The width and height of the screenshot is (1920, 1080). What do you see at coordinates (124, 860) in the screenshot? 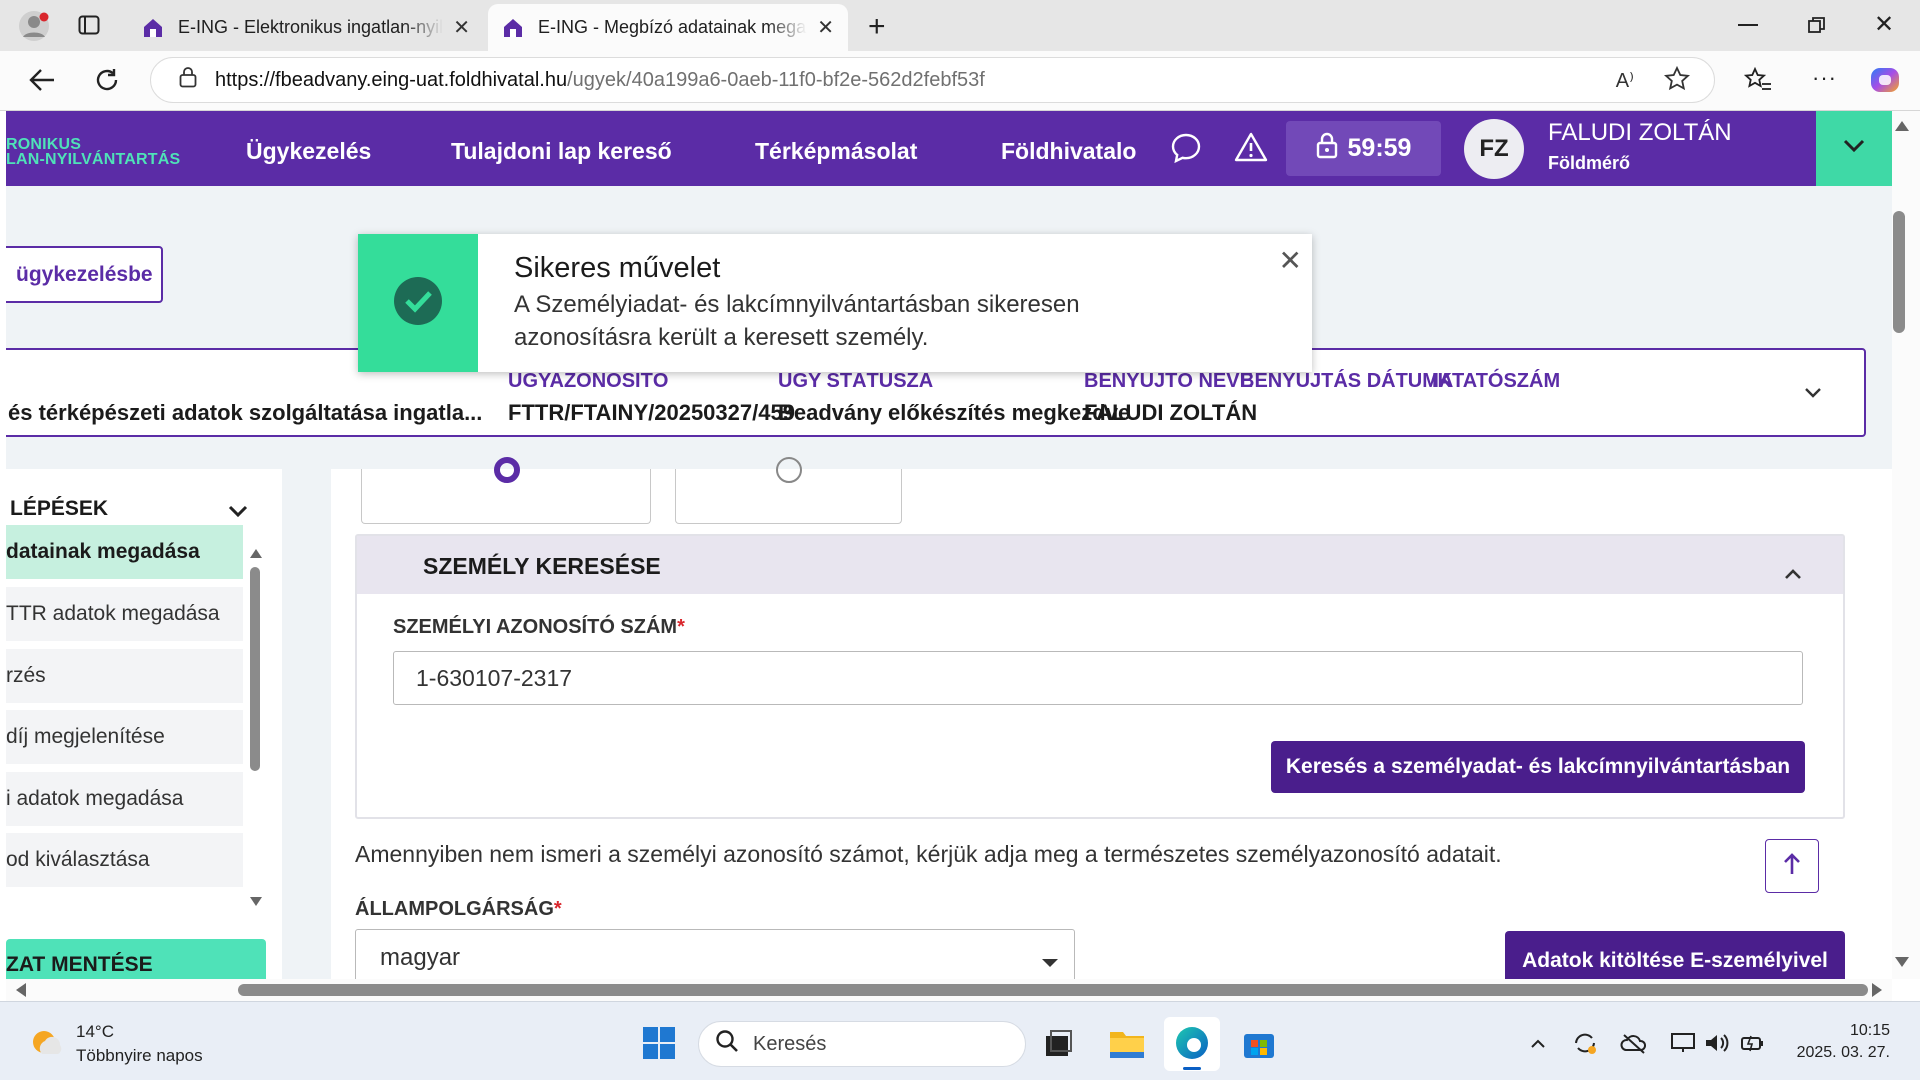
I see `step-item: od kiválasztása` at bounding box center [124, 860].